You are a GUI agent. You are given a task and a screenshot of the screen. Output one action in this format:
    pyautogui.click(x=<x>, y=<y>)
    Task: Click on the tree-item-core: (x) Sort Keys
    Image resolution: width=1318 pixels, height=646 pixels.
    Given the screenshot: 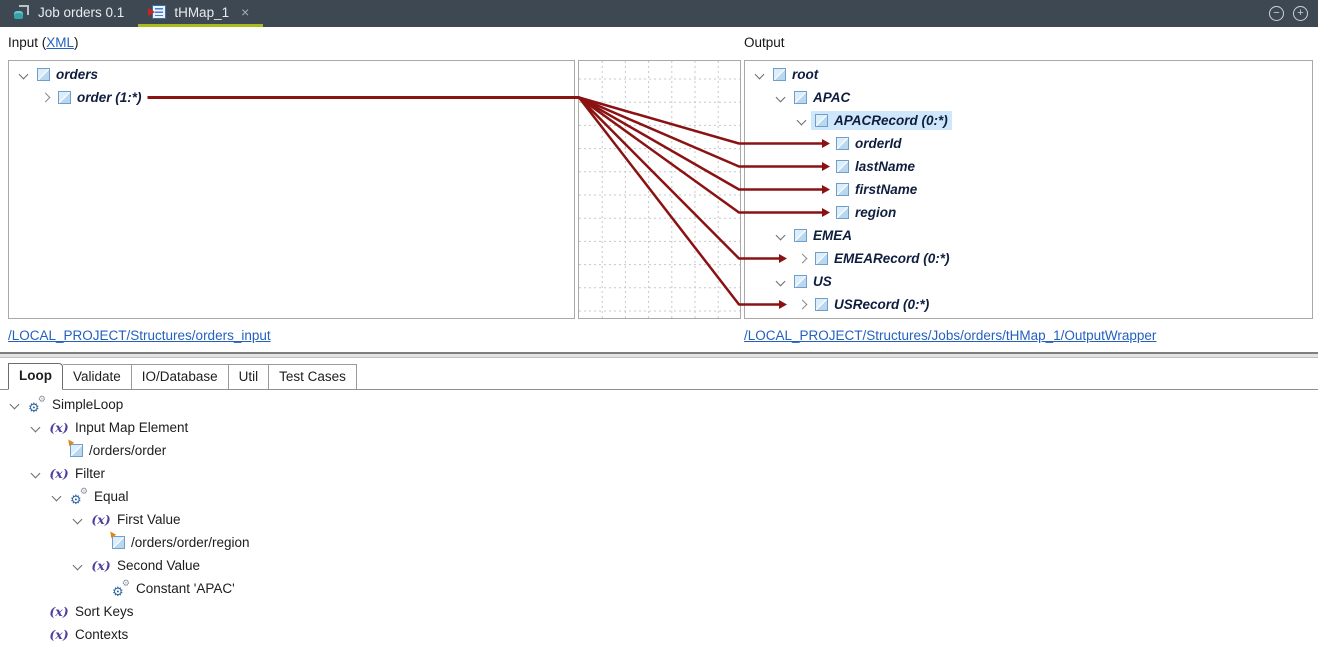 What is the action you would take?
    pyautogui.click(x=91, y=611)
    